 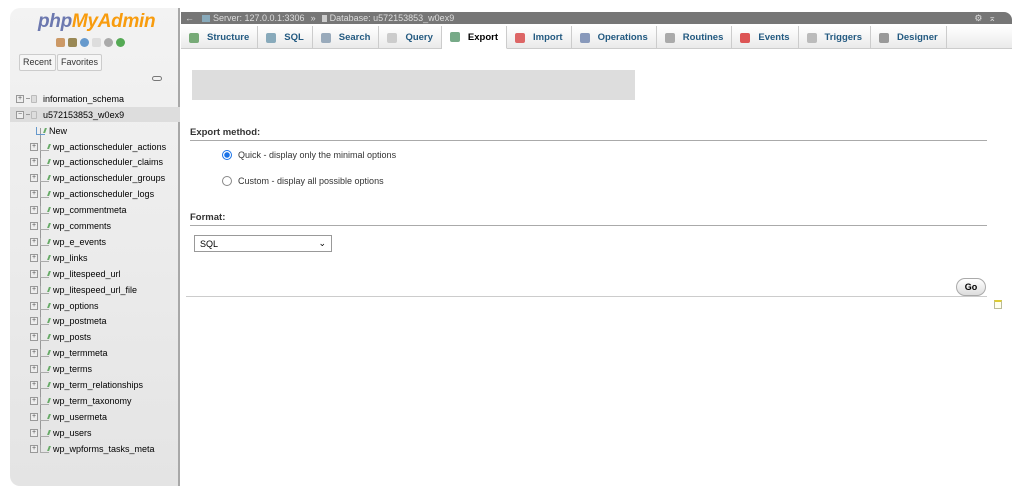 I want to click on custom-radio, so click(x=227, y=181).